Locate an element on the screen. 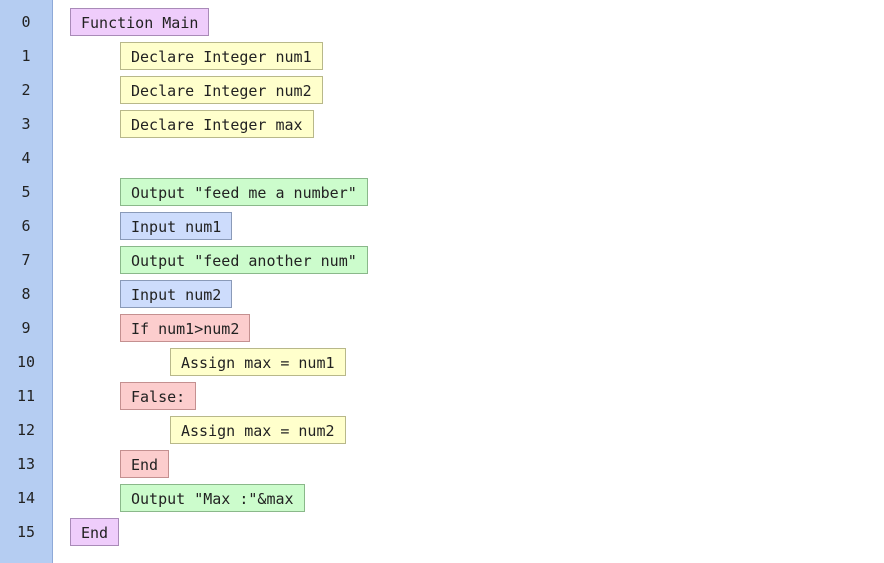  line-number: 0 is located at coordinates (26, 22).